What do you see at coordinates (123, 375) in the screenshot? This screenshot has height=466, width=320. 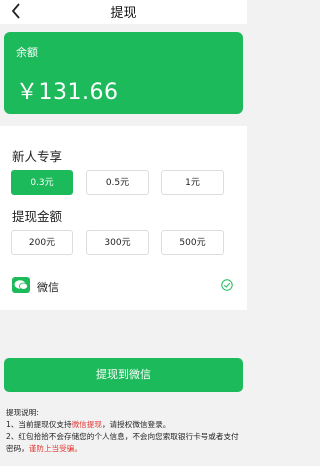 I see `withdraw-to-wechat-button: 提现到微信` at bounding box center [123, 375].